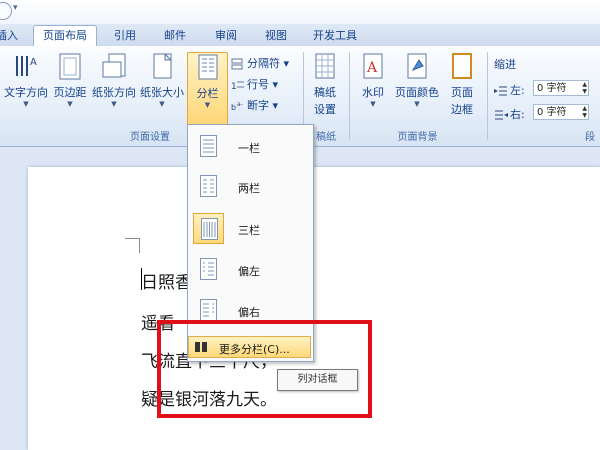 Image resolution: width=600 pixels, height=450 pixels. Describe the element at coordinates (208, 146) in the screenshot. I see `one-column-icon` at that location.